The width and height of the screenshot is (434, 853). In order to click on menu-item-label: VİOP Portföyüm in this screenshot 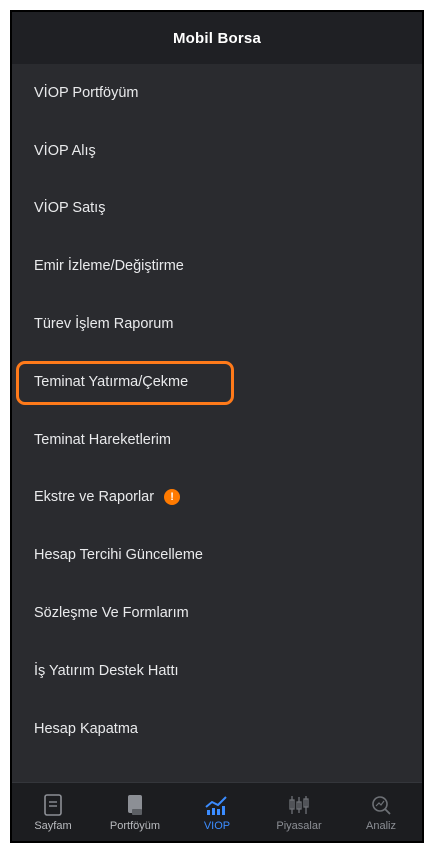, I will do `click(86, 92)`.